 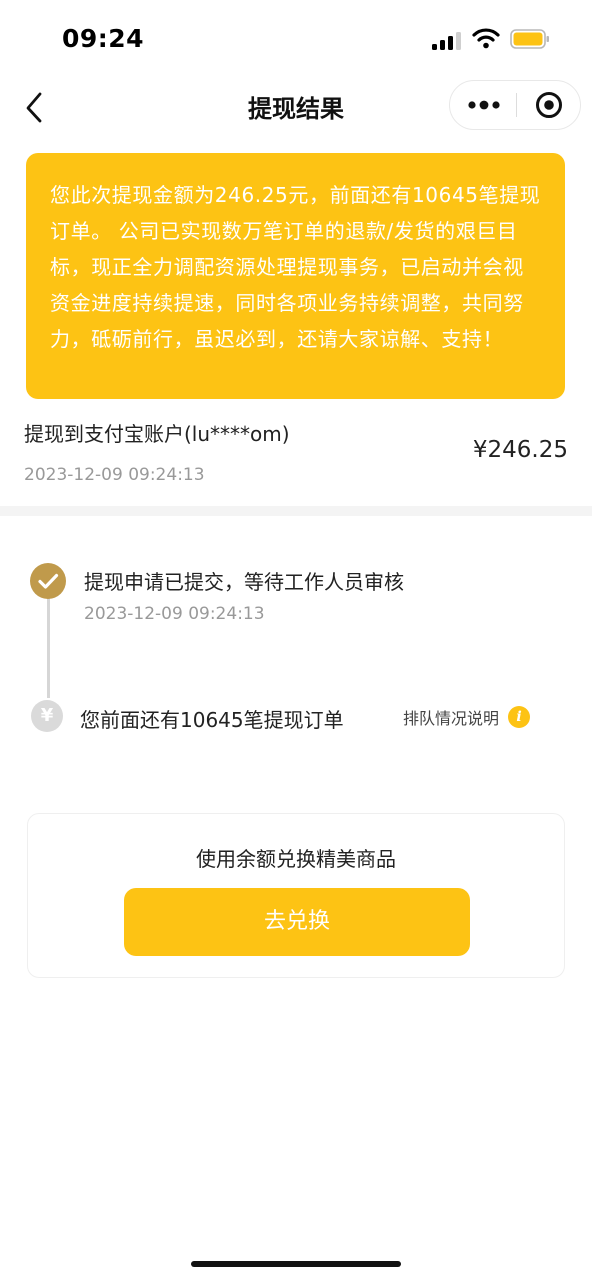 I want to click on queue-info-link: 排队情况说明 i, so click(x=467, y=717).